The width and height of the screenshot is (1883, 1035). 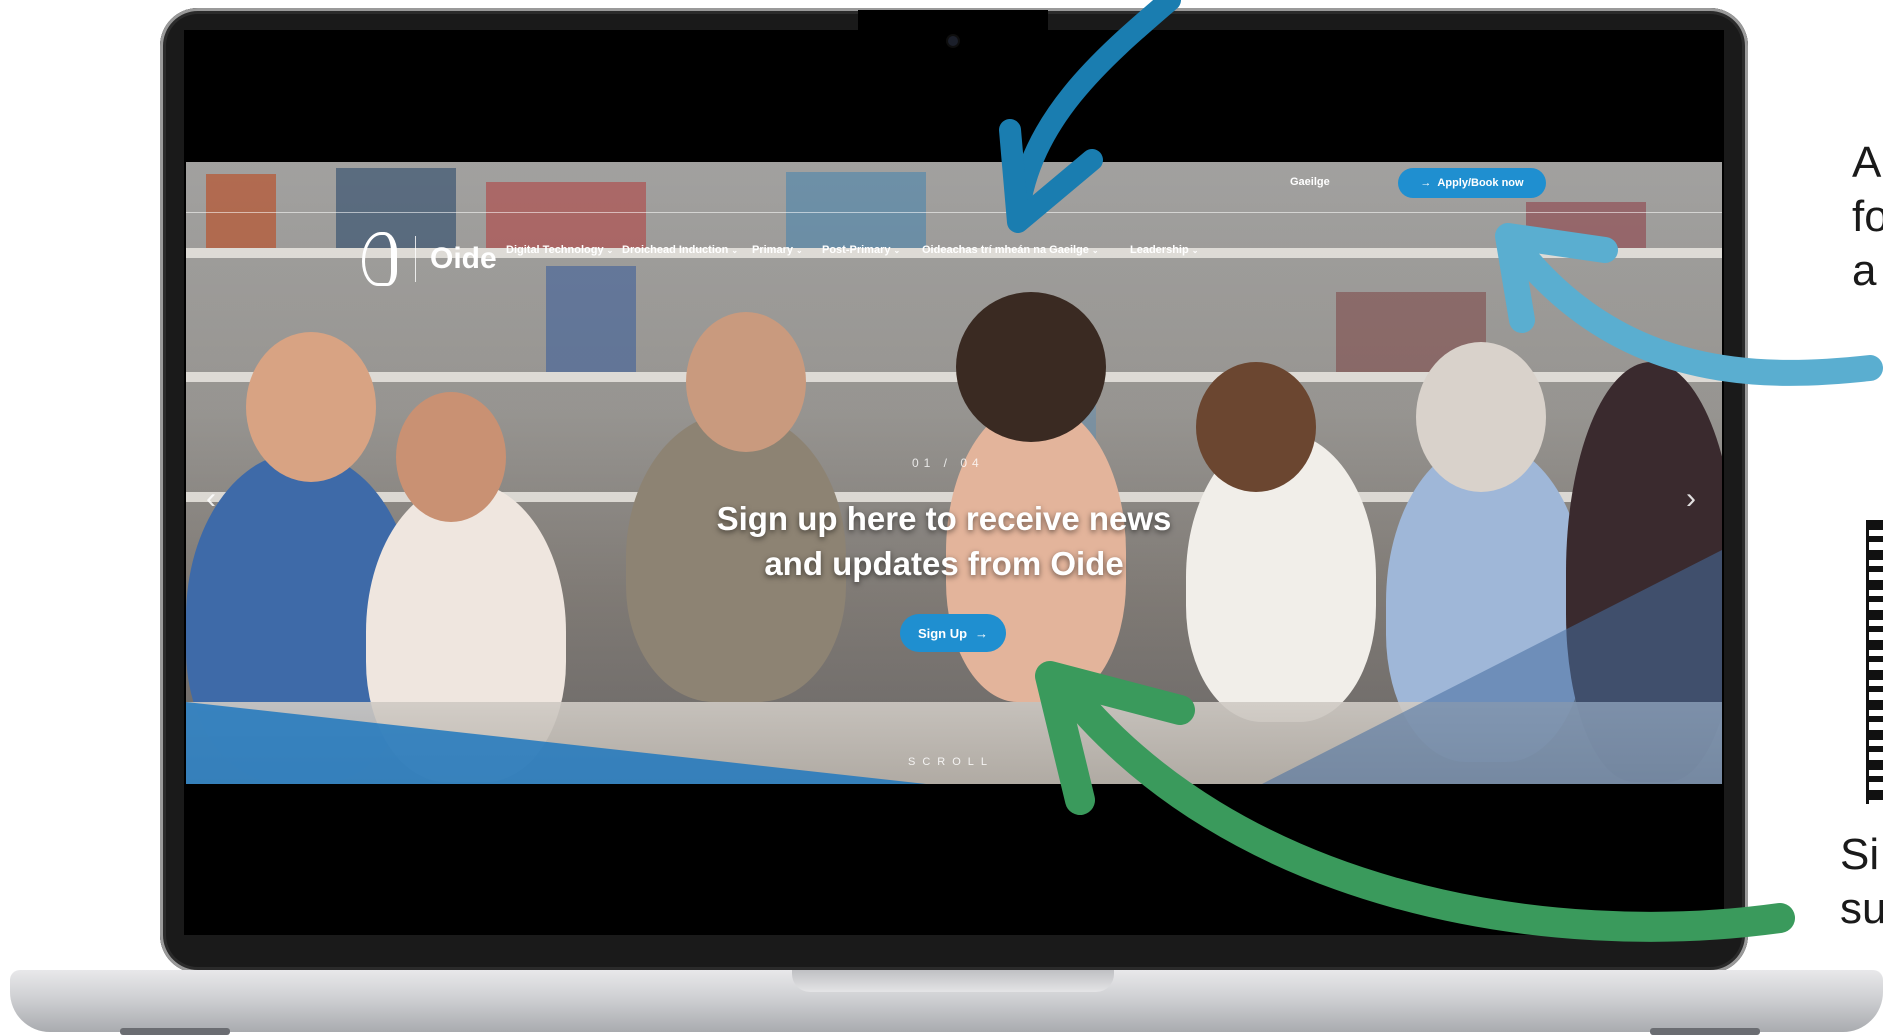 I want to click on arrow-top, so click(x=1090, y=116).